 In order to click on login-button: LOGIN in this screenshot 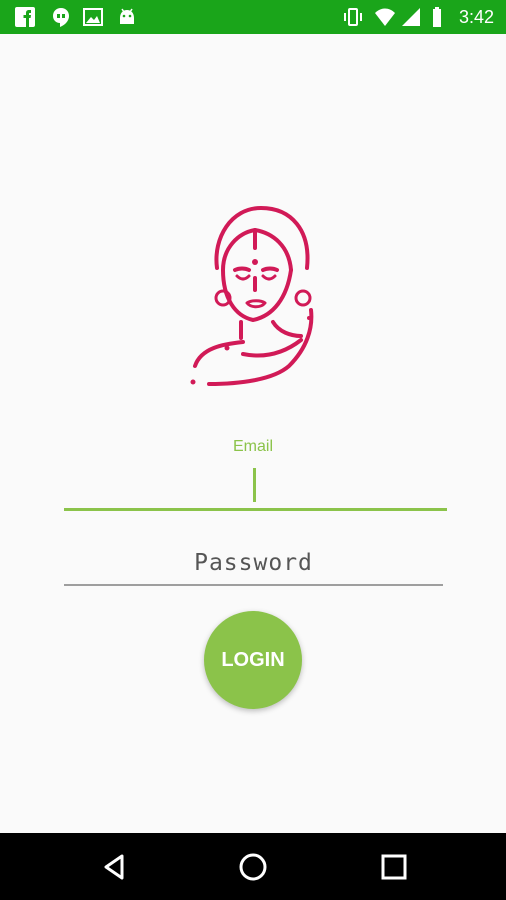, I will do `click(253, 660)`.